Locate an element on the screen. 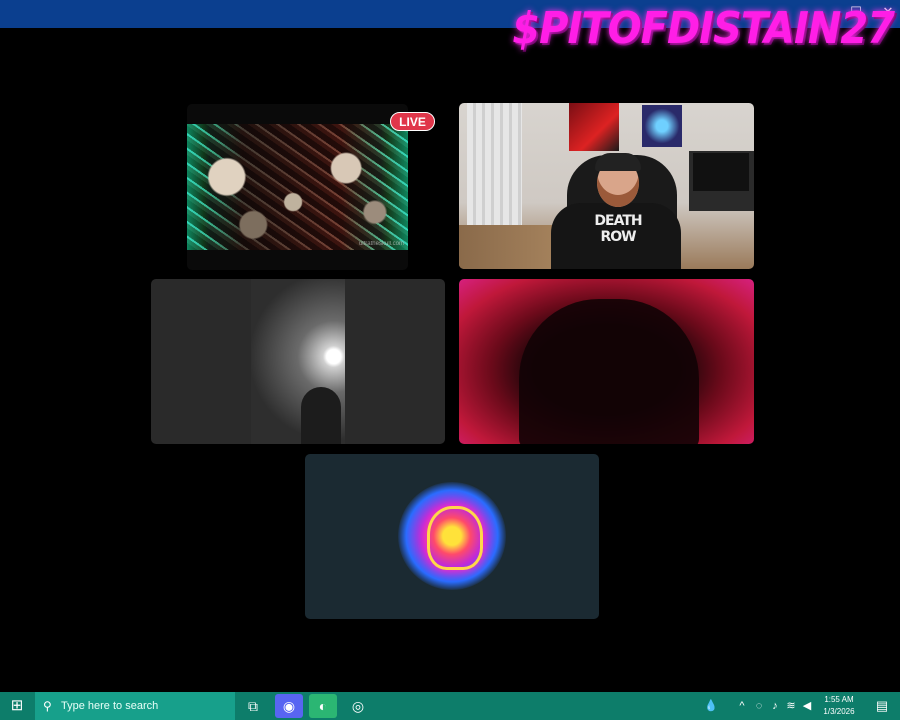  stream-tile-live: ultratheskull.com is located at coordinates (297, 187).